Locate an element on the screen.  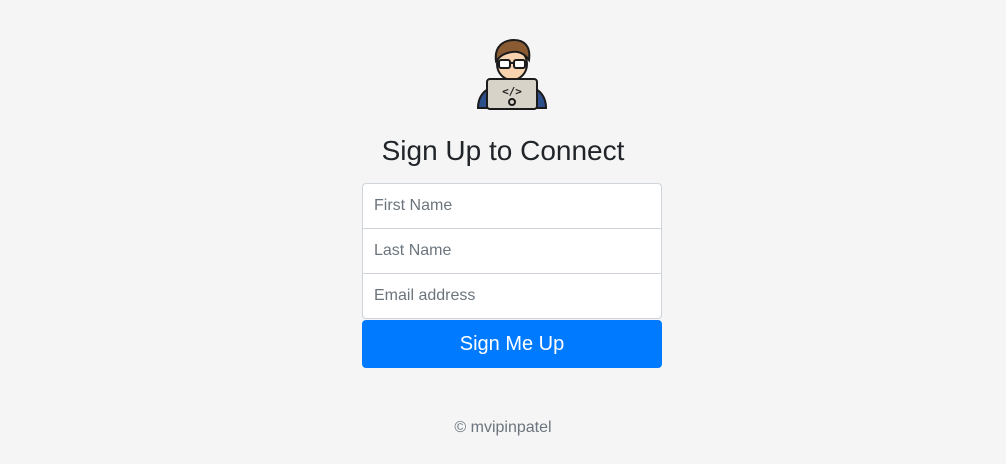
page-title: Sign Up to Connect is located at coordinates (503, 150).